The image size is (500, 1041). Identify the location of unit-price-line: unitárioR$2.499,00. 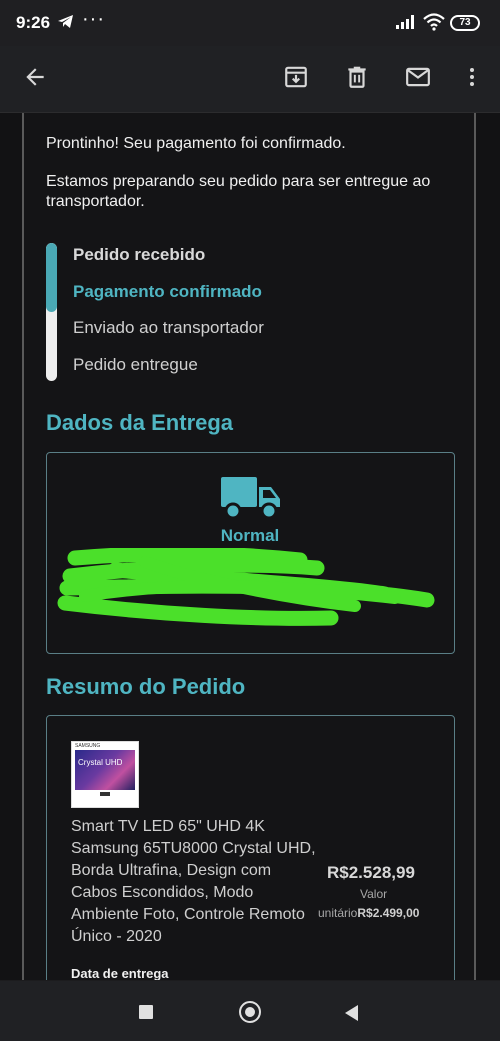
(368, 913).